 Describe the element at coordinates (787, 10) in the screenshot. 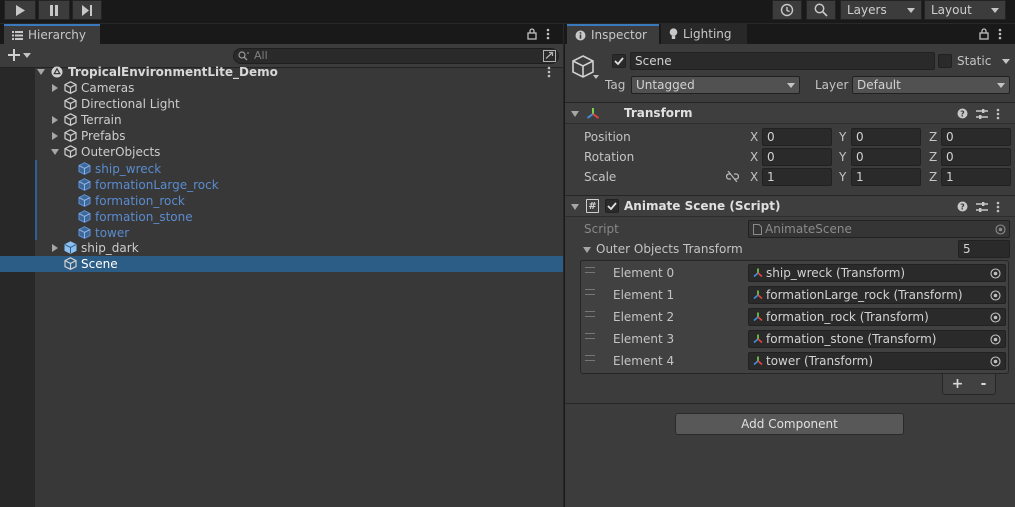

I see `undo-history-button` at that location.